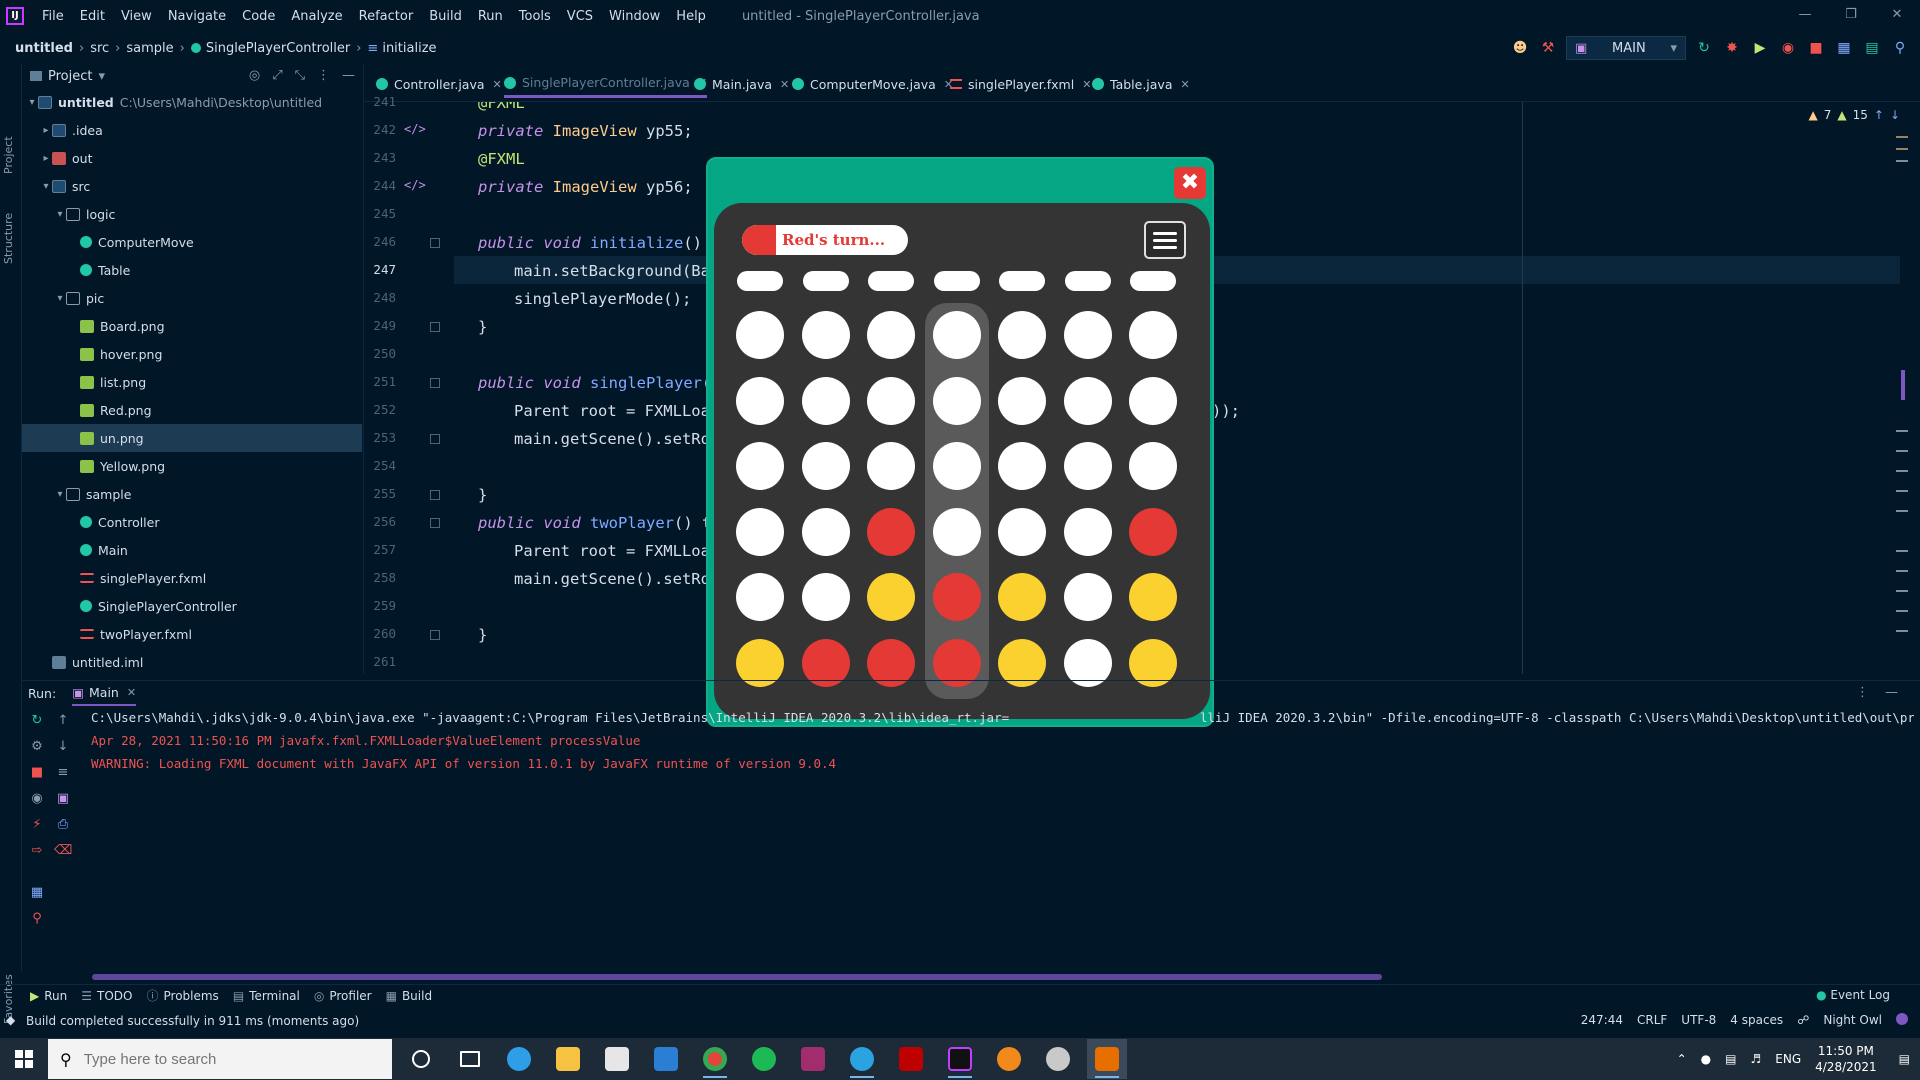  I want to click on lock-icon: ☍, so click(1803, 1020).